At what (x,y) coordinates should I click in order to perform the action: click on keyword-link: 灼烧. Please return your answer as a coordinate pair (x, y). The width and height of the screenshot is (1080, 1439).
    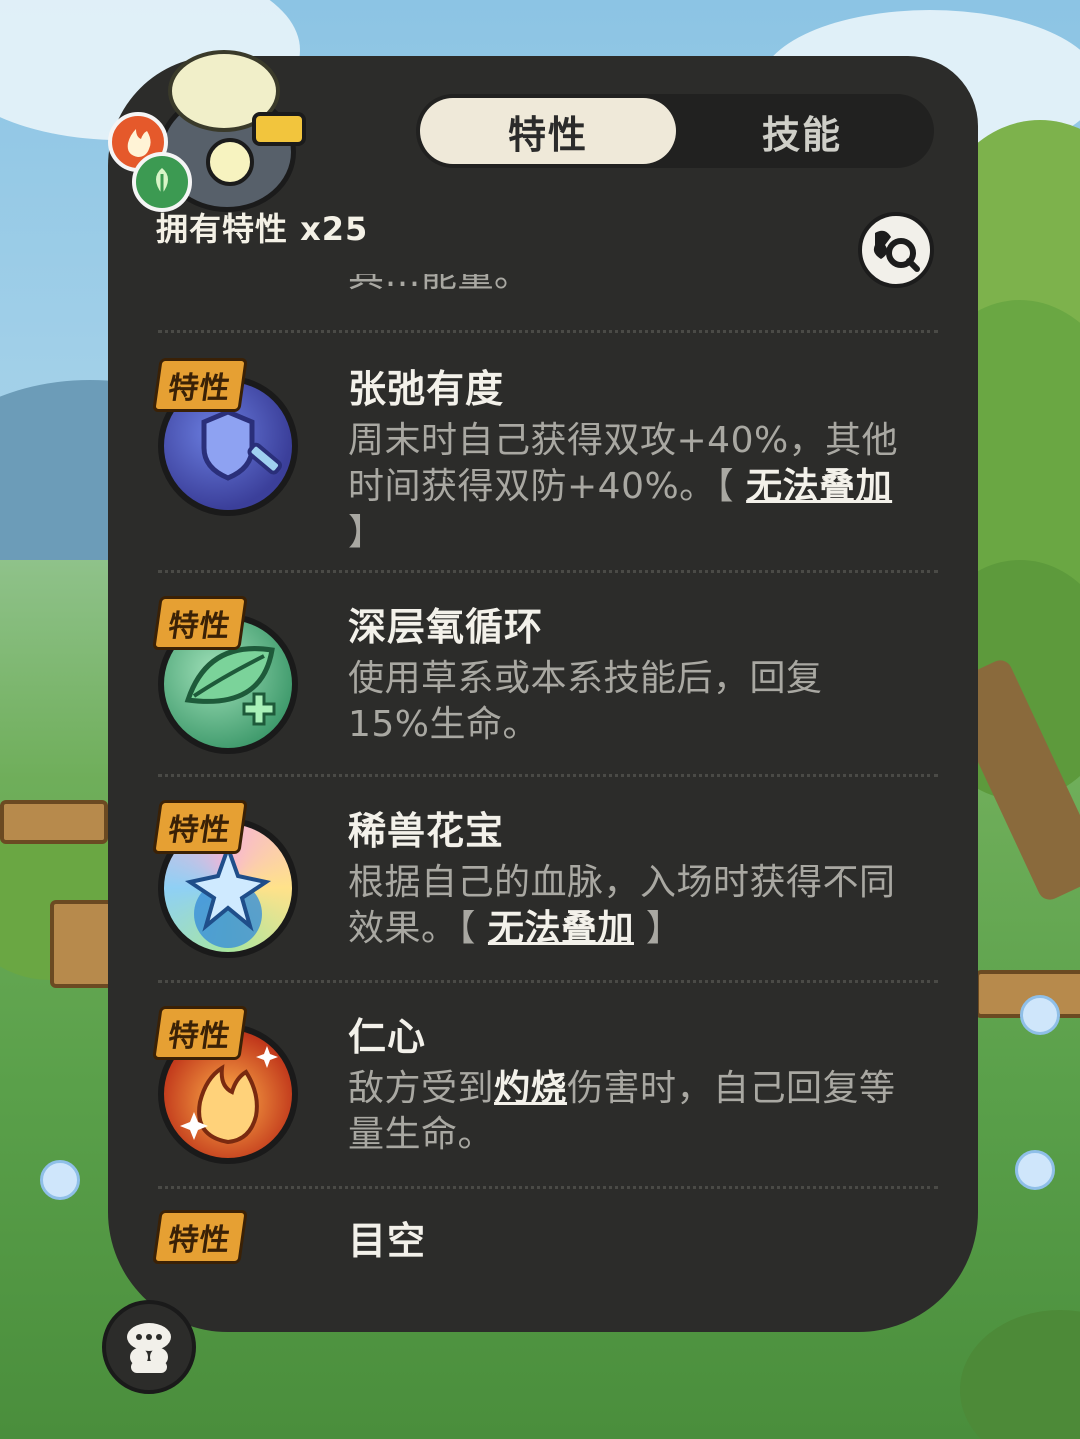
    Looking at the image, I should click on (530, 1088).